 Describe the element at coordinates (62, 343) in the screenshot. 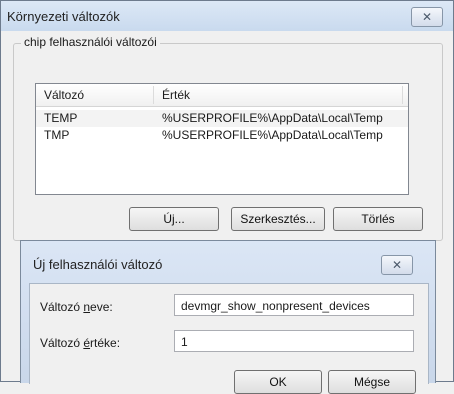

I see `variable-value-label-text: Változó` at that location.